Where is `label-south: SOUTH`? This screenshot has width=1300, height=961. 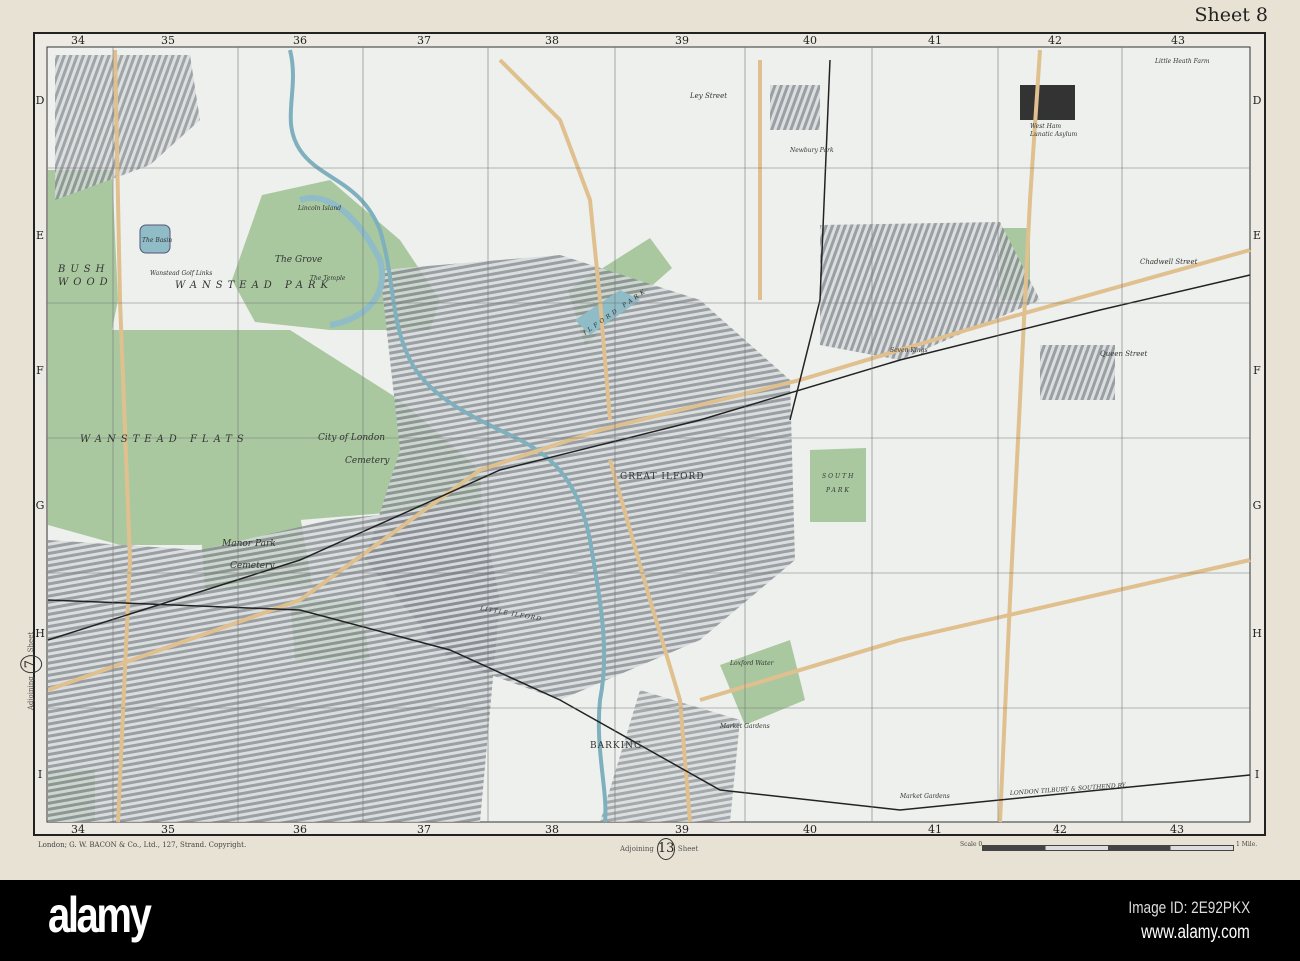 label-south: SOUTH is located at coordinates (838, 476).